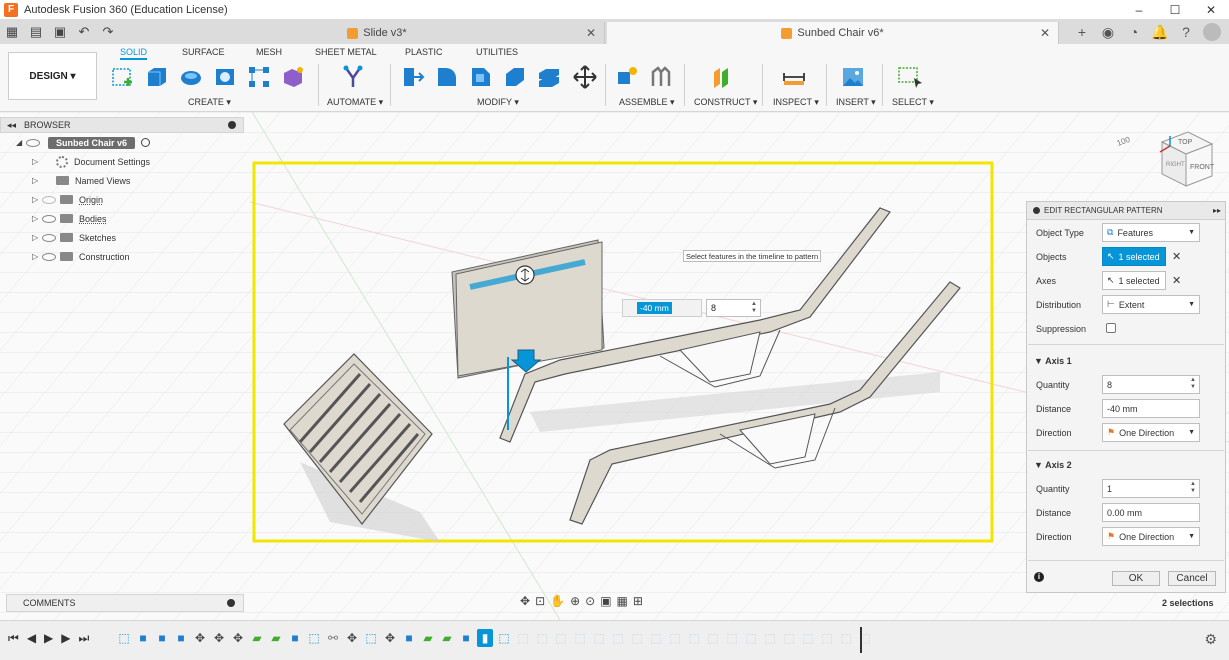 The image size is (1229, 660). I want to click on browser-item-document-settings: ▷ Document Settings, so click(122, 161).